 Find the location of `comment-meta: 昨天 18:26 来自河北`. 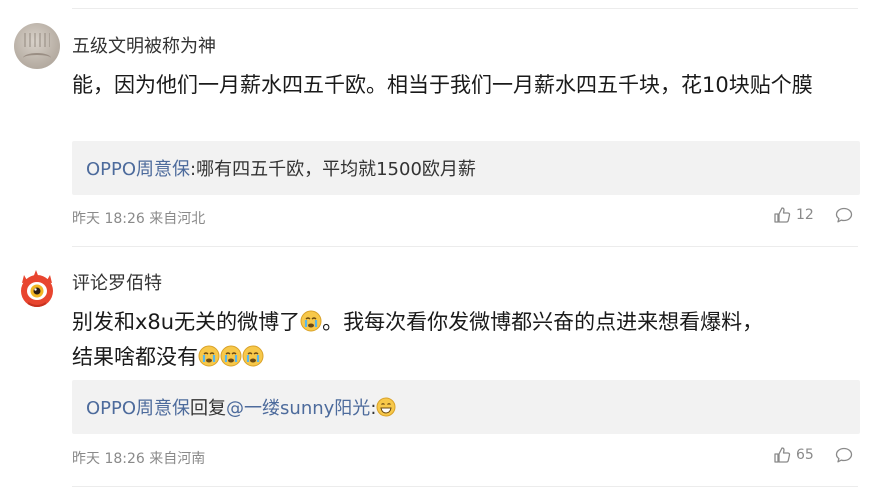

comment-meta: 昨天 18:26 来自河北 is located at coordinates (138, 218).